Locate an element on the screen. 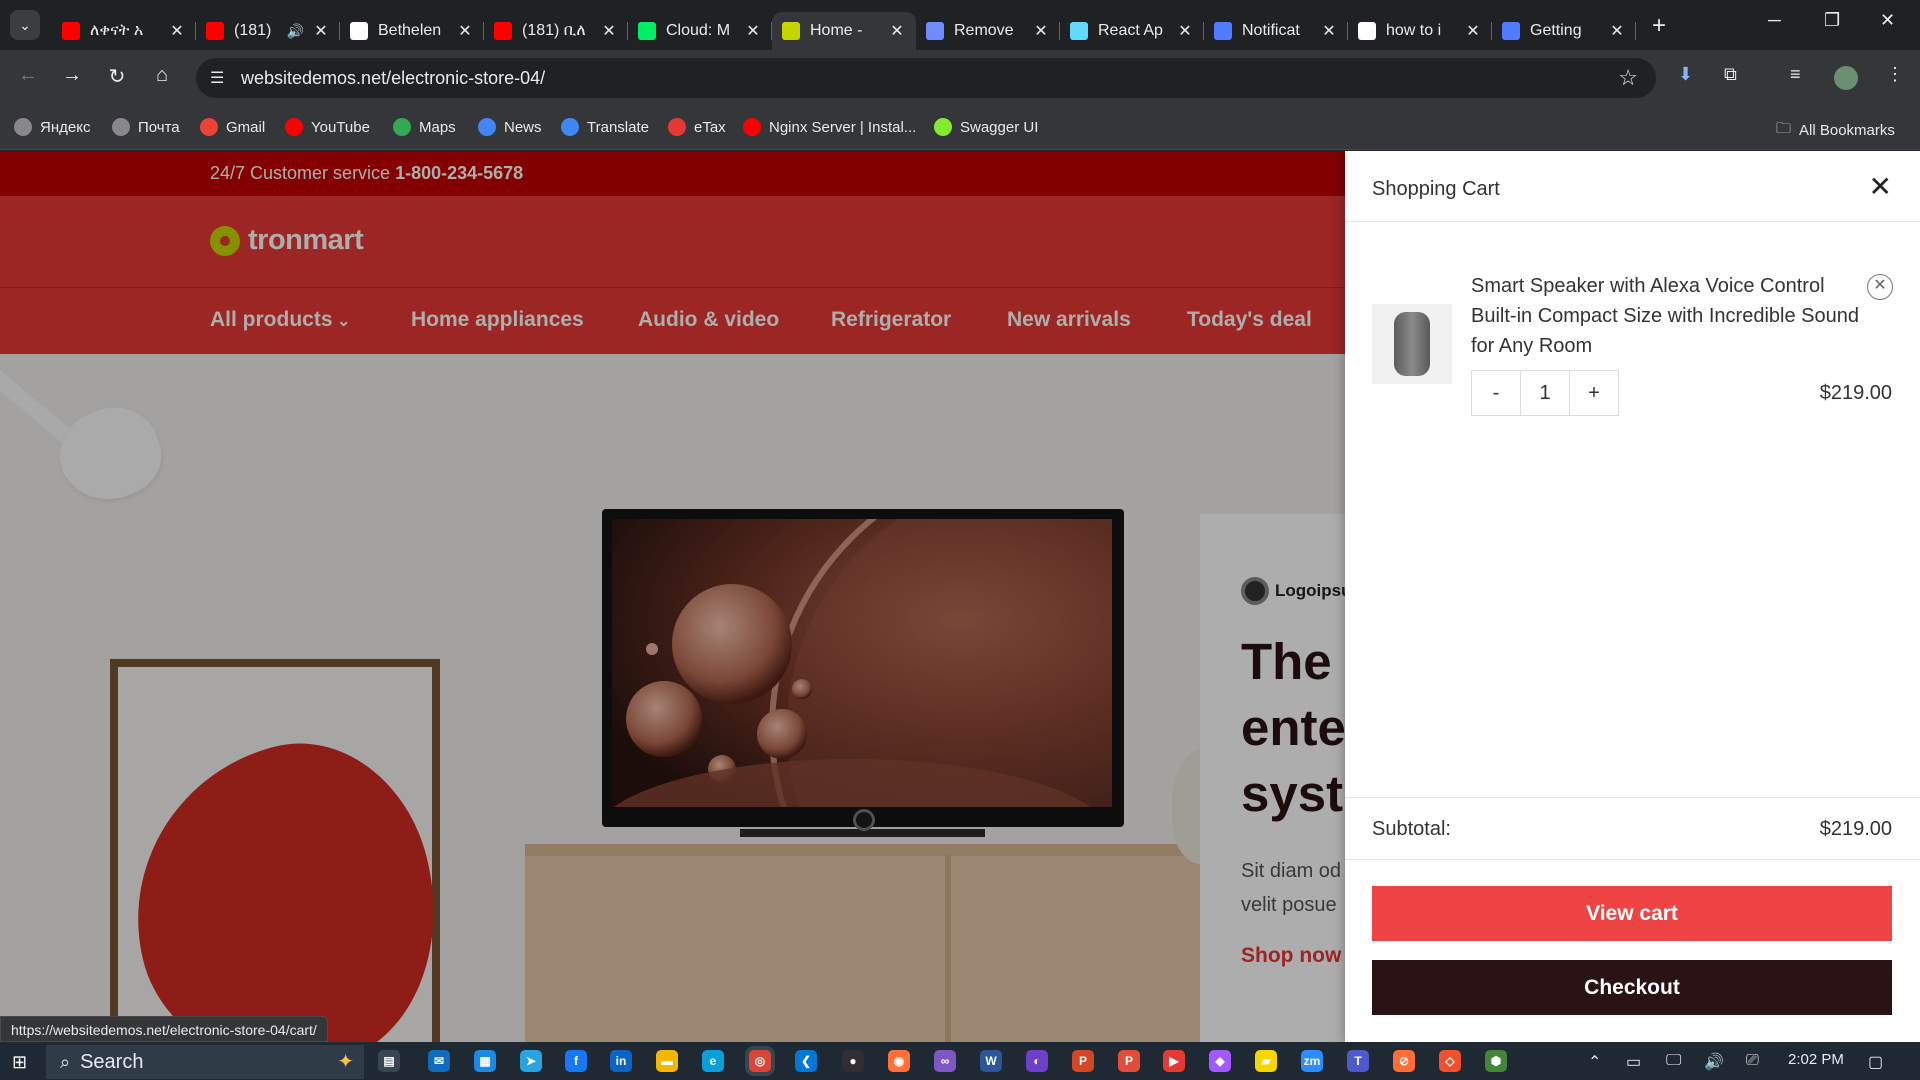 The height and width of the screenshot is (1080, 1920). visual-studio-icon: ∞ is located at coordinates (945, 1061).